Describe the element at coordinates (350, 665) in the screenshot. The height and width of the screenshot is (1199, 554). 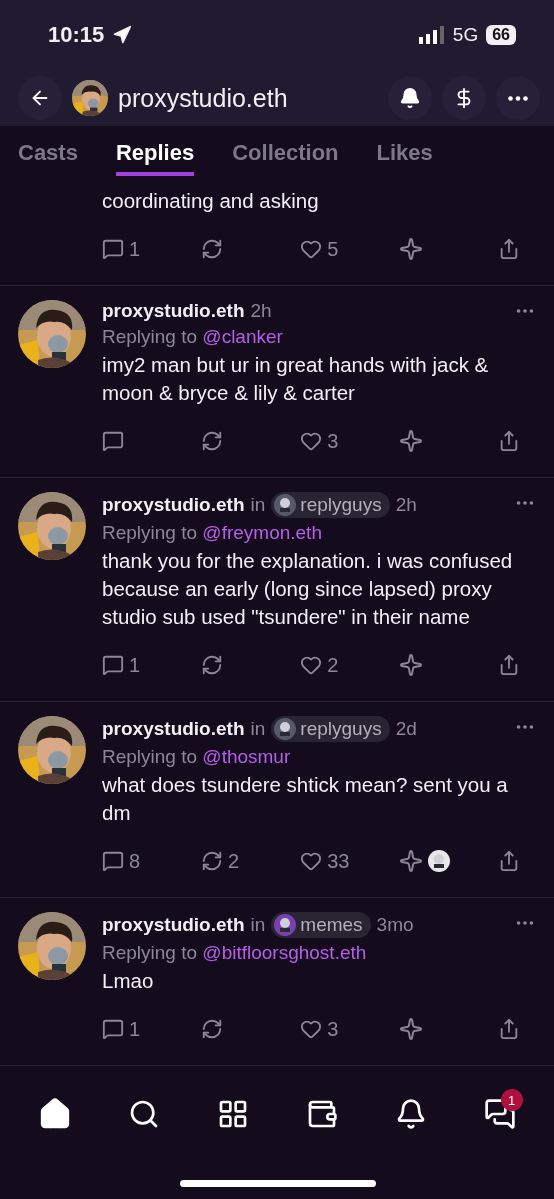
I see `like-button: 2` at that location.